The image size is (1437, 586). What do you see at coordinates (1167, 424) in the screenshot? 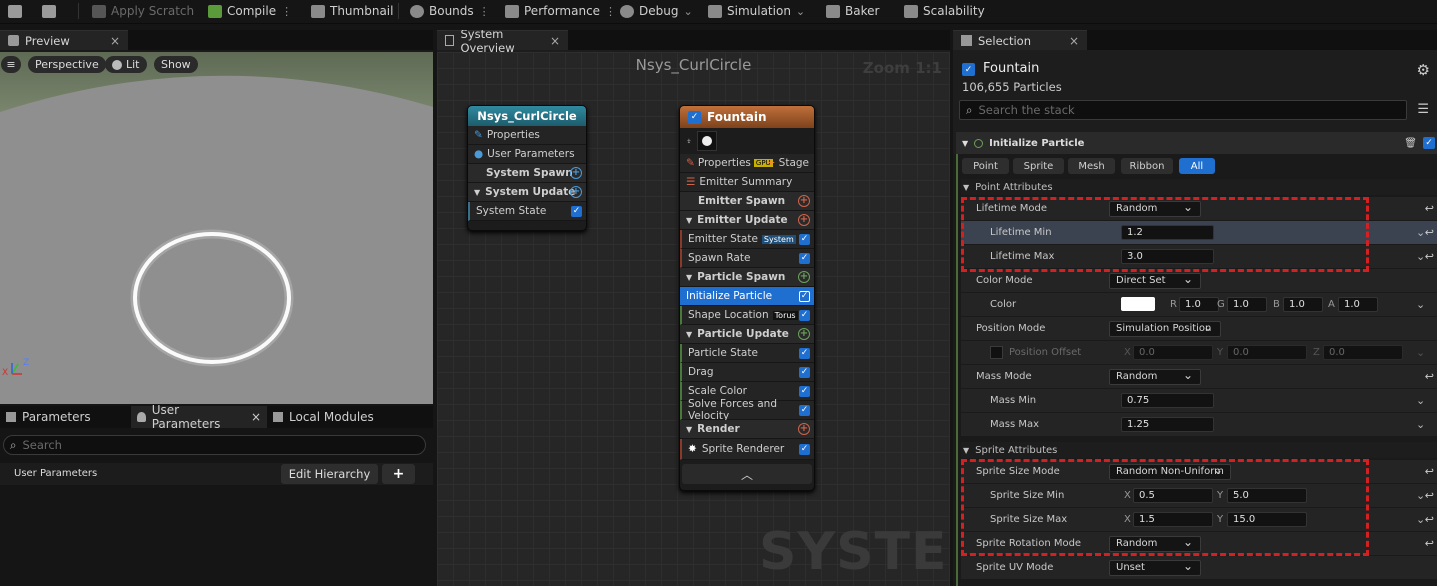
I see `mass-max-field: 1.25` at bounding box center [1167, 424].